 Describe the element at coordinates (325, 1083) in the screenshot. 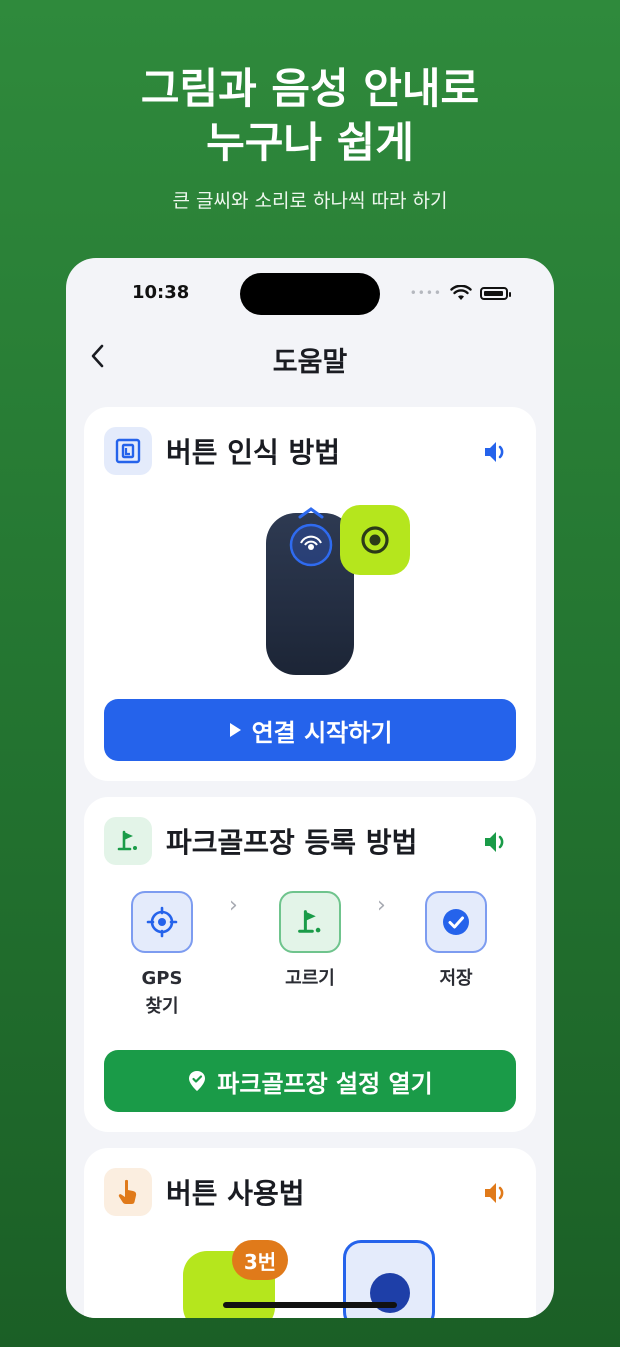

I see `open-park-golf-settings-label: 파크골프장 설정 열기` at that location.